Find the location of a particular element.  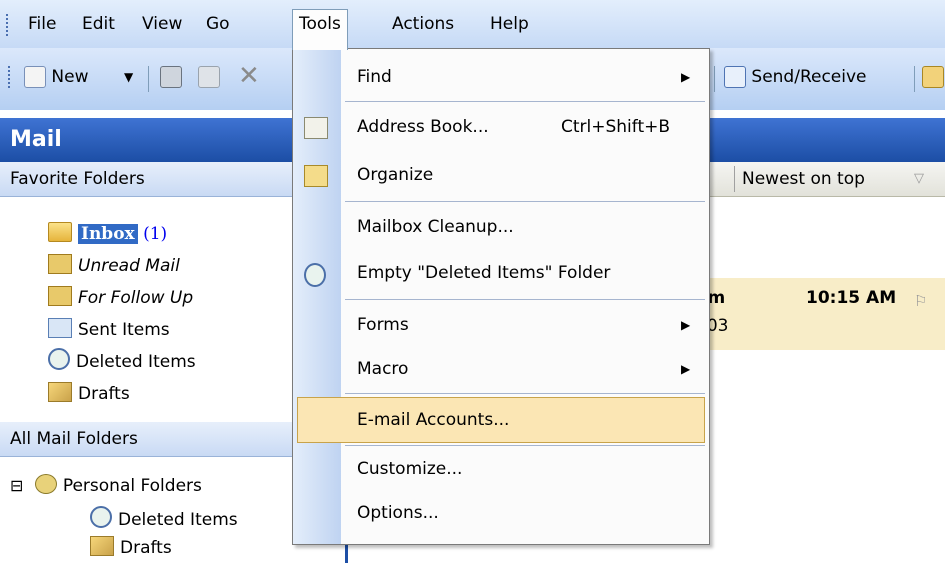

menu-file: File is located at coordinates (42, 24).